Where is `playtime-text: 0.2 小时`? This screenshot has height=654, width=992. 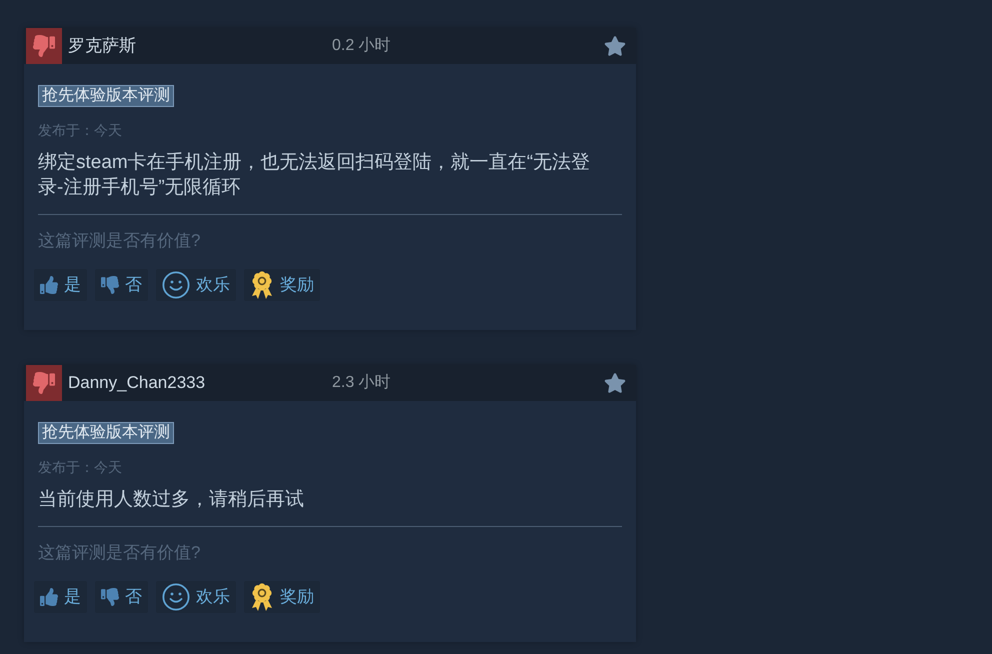 playtime-text: 0.2 小时 is located at coordinates (361, 46).